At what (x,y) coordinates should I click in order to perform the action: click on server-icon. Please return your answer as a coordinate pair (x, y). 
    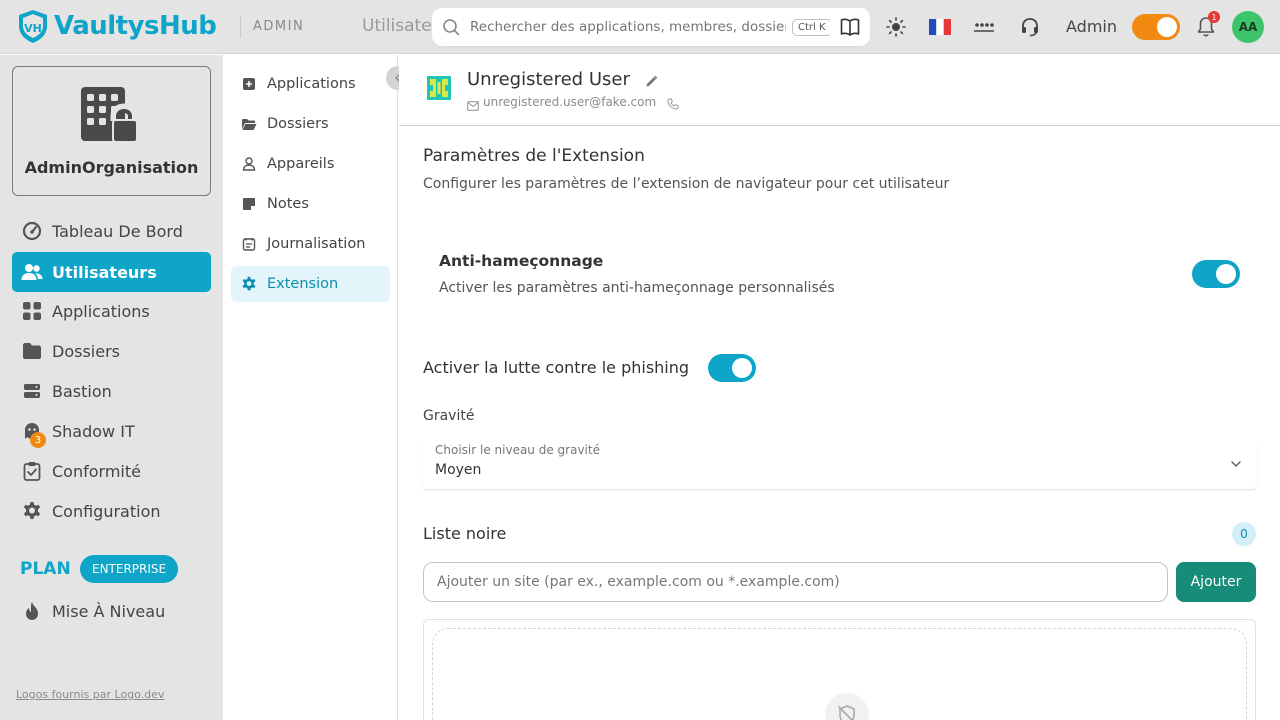
    Looking at the image, I should click on (32, 391).